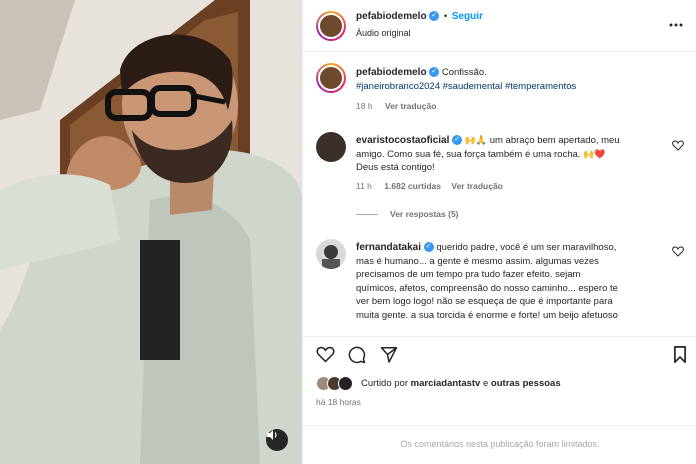  Describe the element at coordinates (391, 16) in the screenshot. I see `author-username: pefabiodemelo` at that location.